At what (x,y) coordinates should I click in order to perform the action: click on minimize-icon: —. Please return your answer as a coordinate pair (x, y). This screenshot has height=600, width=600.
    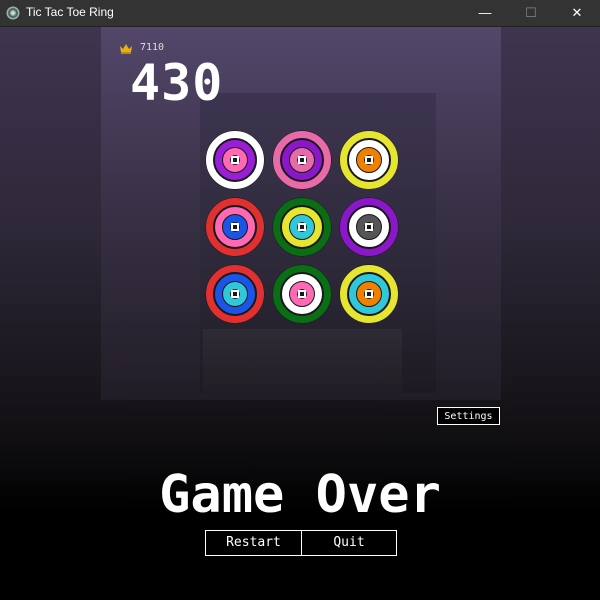
    Looking at the image, I should click on (485, 12).